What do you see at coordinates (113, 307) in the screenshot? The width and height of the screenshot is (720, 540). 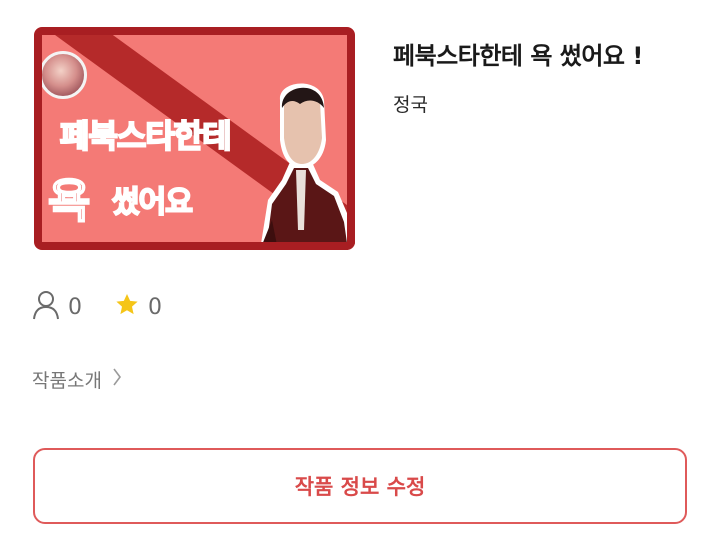 I see `stats-row: 0 0` at bounding box center [113, 307].